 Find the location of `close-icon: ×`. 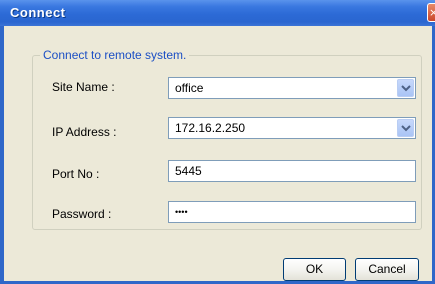

close-icon: × is located at coordinates (432, 12).